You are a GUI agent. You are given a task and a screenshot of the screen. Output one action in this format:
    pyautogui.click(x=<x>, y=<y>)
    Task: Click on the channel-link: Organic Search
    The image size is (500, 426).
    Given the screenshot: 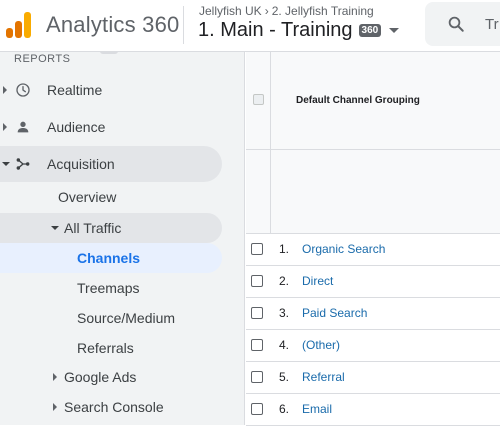 What is the action you would take?
    pyautogui.click(x=343, y=249)
    